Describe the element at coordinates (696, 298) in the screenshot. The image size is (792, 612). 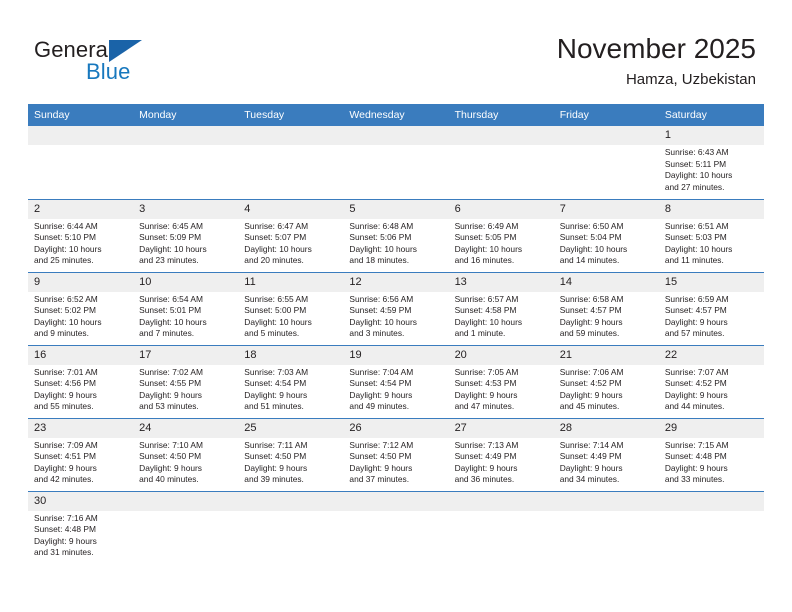
I see `sunrise-text: Sunrise: 6:59 AM` at that location.